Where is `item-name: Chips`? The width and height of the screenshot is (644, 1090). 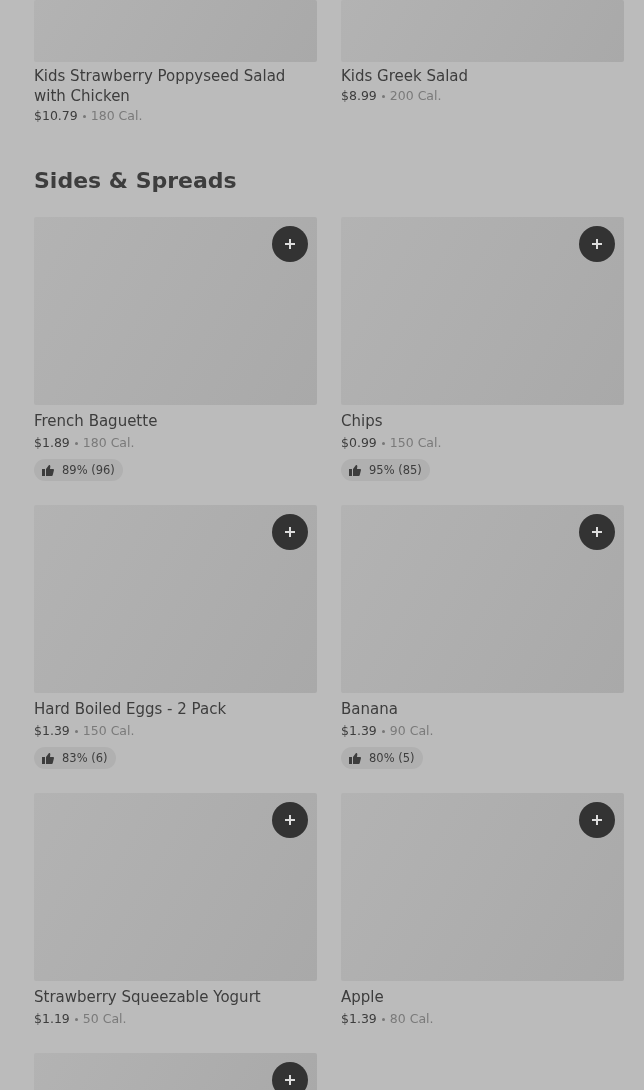
item-name: Chips is located at coordinates (362, 421).